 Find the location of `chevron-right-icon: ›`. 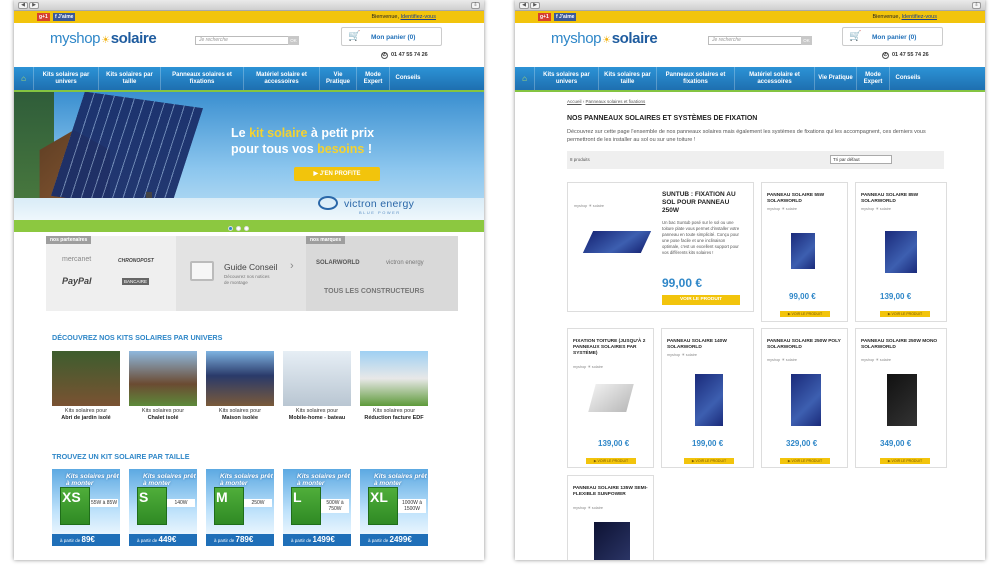

chevron-right-icon: › is located at coordinates (292, 266).